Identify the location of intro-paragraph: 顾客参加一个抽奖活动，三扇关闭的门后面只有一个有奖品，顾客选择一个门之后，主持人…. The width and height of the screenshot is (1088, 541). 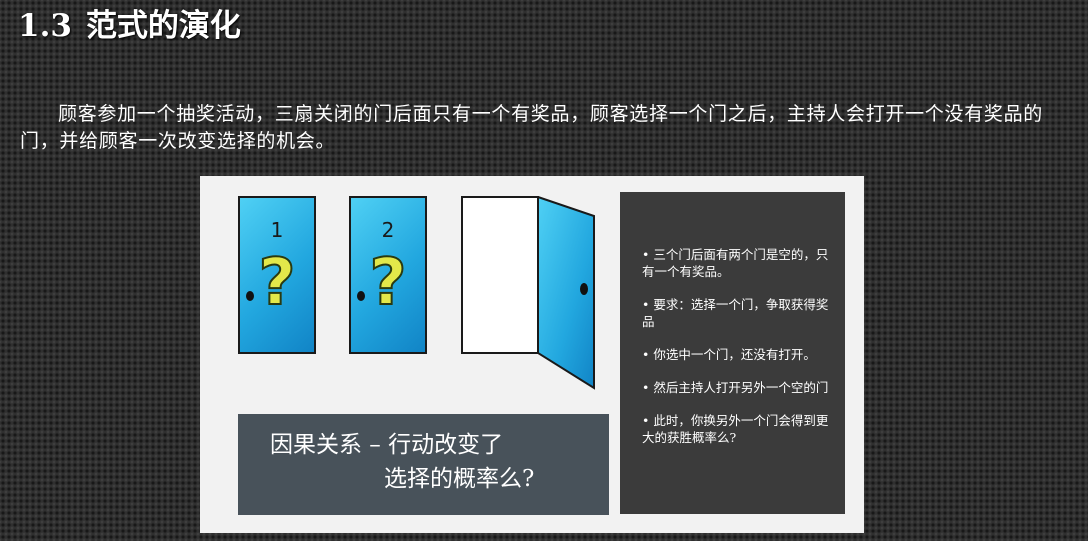
(532, 127).